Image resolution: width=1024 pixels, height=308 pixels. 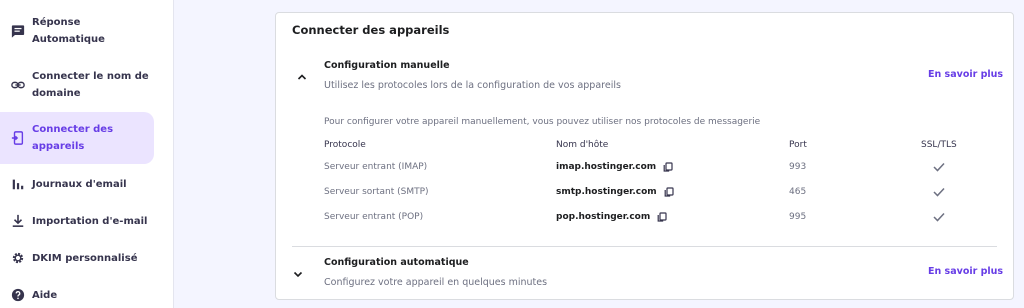 I want to click on sidebar-item-label: Connecter des appareils, so click(x=73, y=138).